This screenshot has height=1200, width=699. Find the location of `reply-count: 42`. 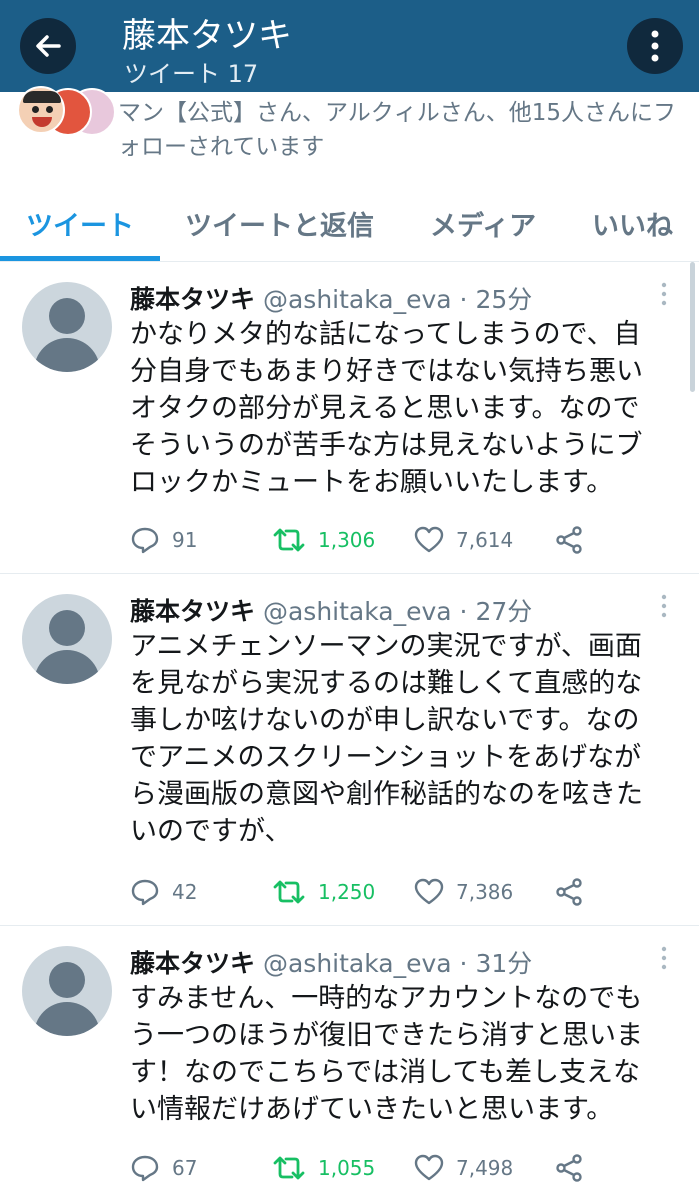

reply-count: 42 is located at coordinates (185, 892).